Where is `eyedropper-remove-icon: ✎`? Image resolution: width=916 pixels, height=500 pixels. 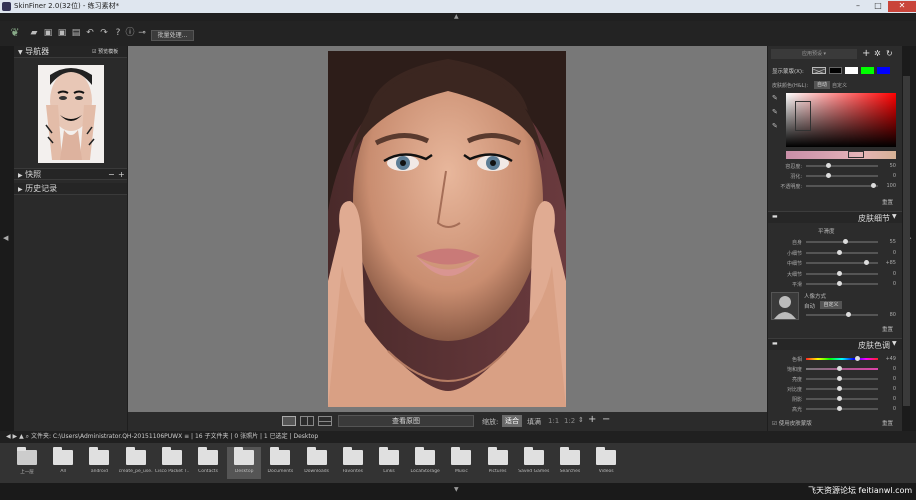
eyedropper-remove-icon: ✎ is located at coordinates (775, 126).